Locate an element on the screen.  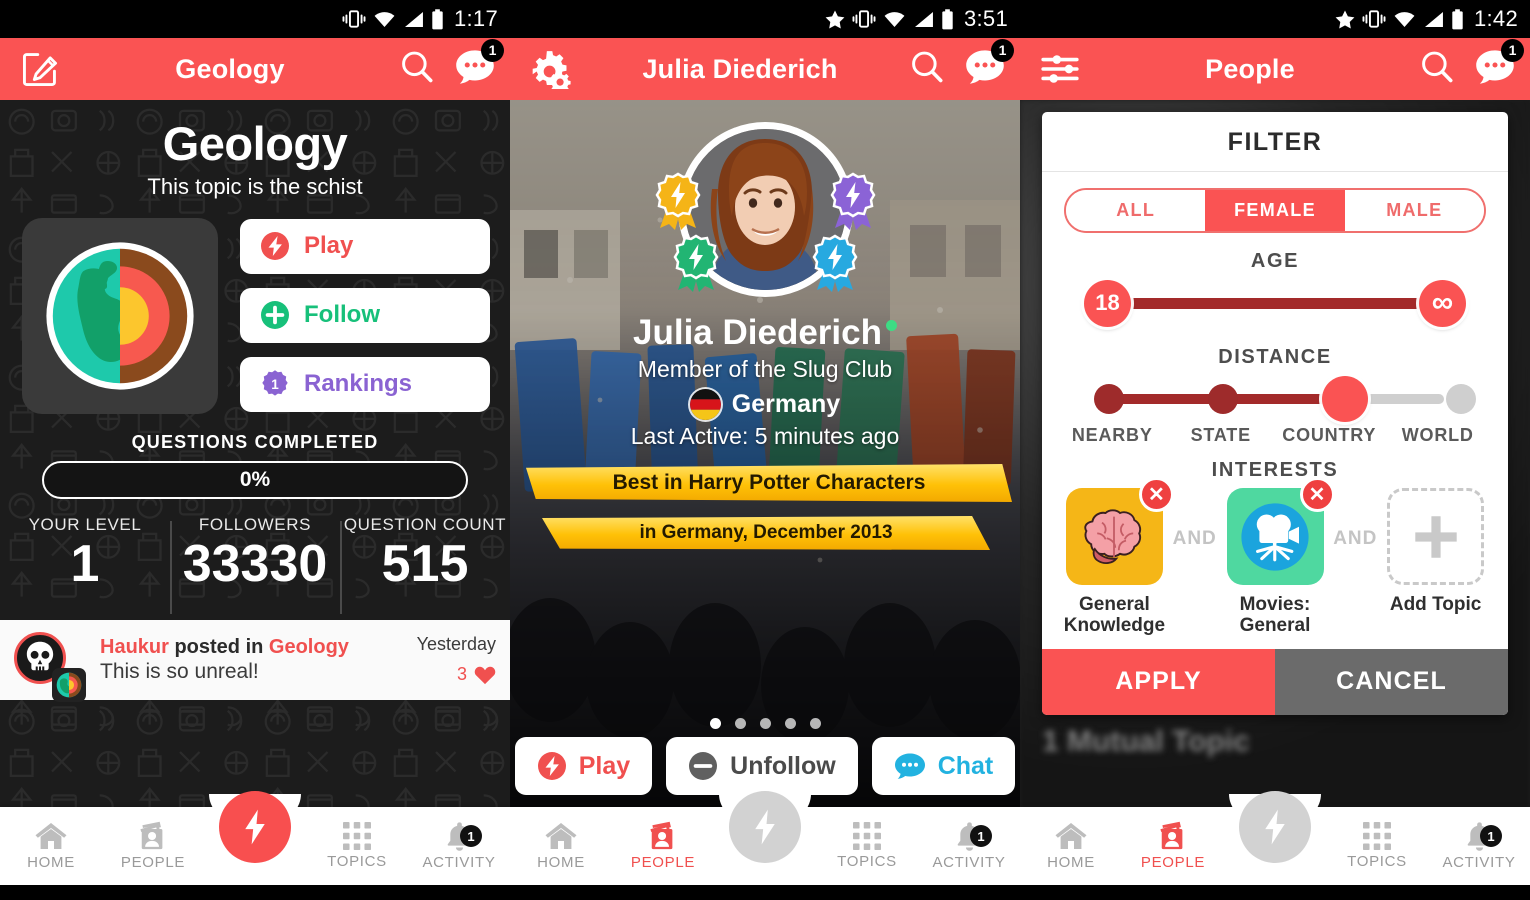
progress-bar: 0% is located at coordinates (255, 479).